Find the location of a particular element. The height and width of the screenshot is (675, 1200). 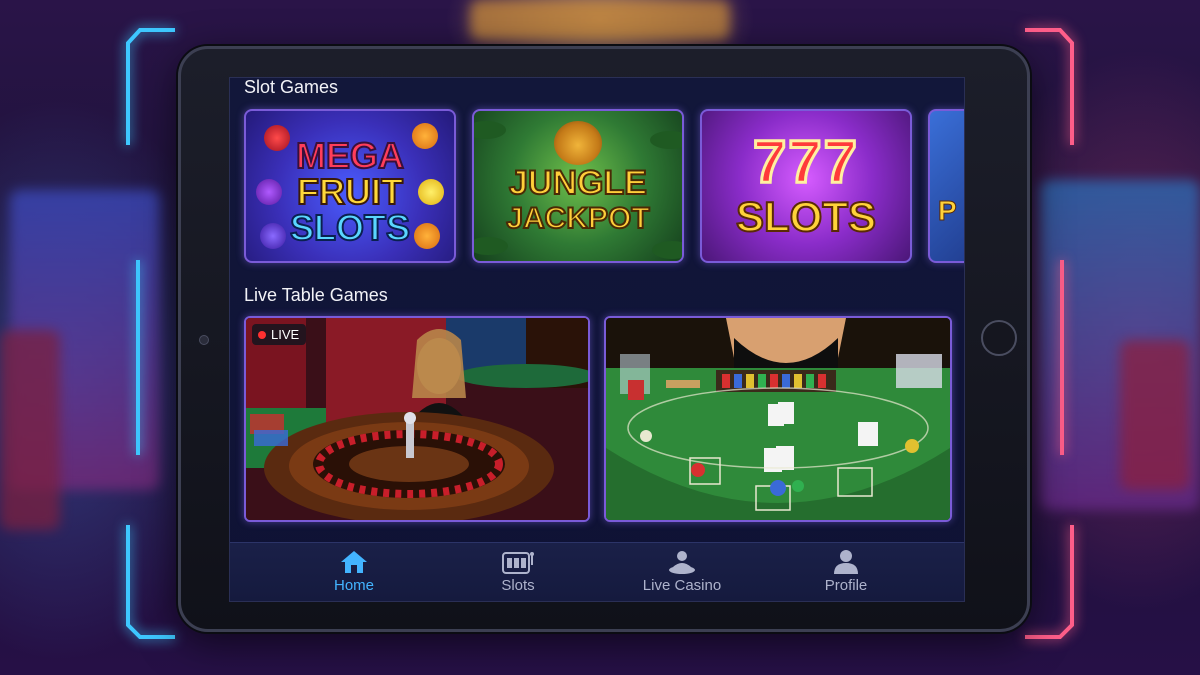

nav-item-label: Slots is located at coordinates (518, 585).